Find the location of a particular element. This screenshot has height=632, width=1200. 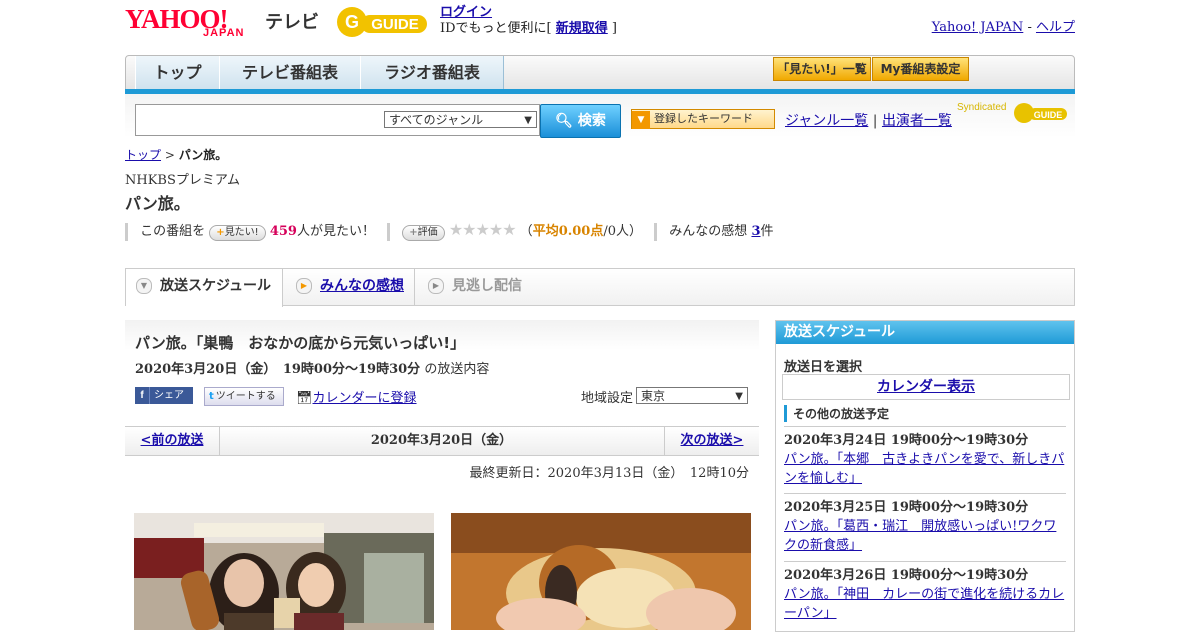

episode-datetime: 2020年3月20日（金） 19時00分～19時30分 の放送内容 is located at coordinates (312, 367).